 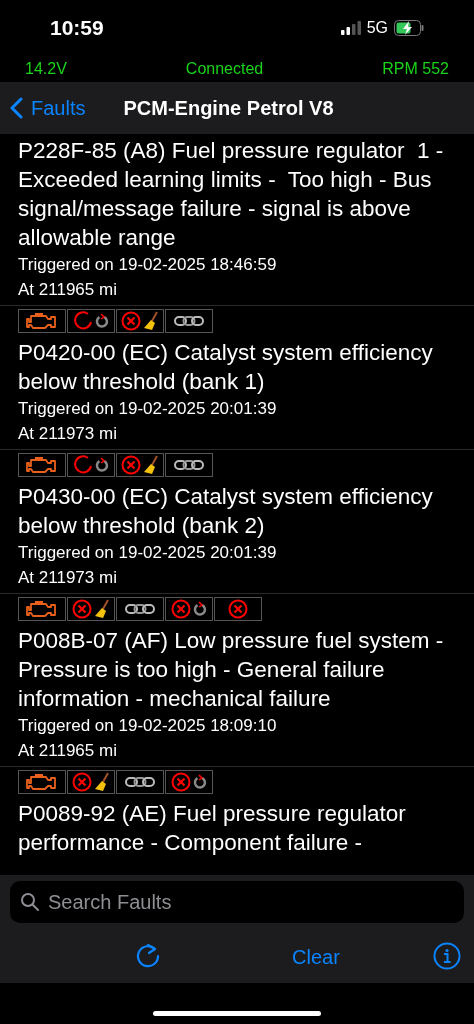 I want to click on connection-status: Connected, so click(x=224, y=69).